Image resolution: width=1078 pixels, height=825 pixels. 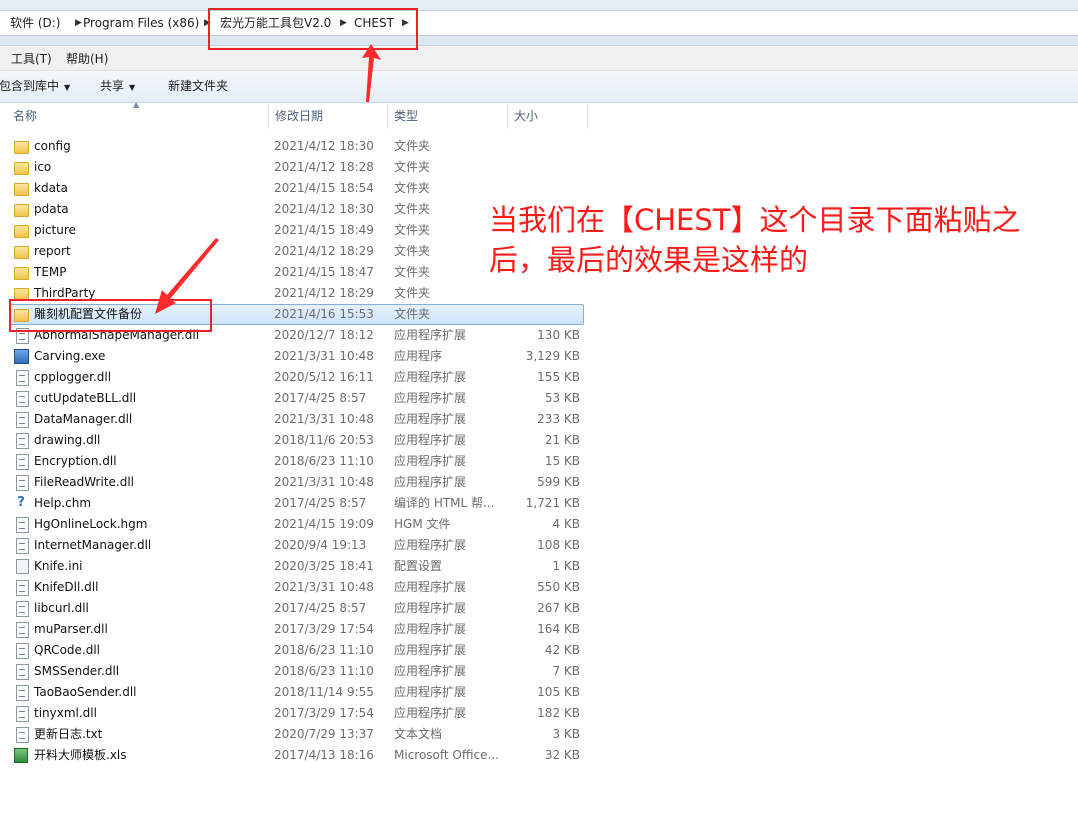 What do you see at coordinates (268, 179) in the screenshot?
I see `annotation-arrows` at bounding box center [268, 179].